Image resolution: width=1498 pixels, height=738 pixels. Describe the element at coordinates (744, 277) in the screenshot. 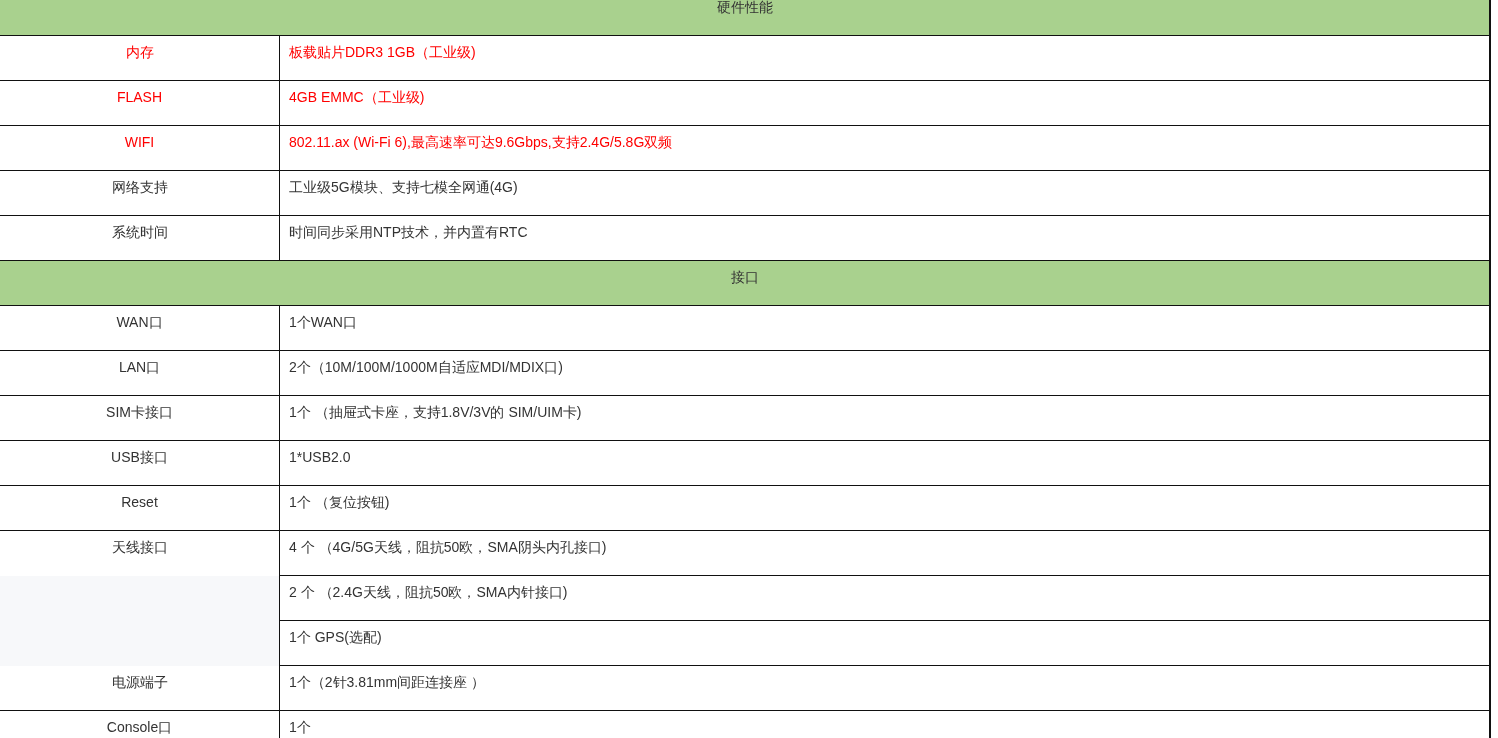

I see `section-header-text: 接口` at that location.